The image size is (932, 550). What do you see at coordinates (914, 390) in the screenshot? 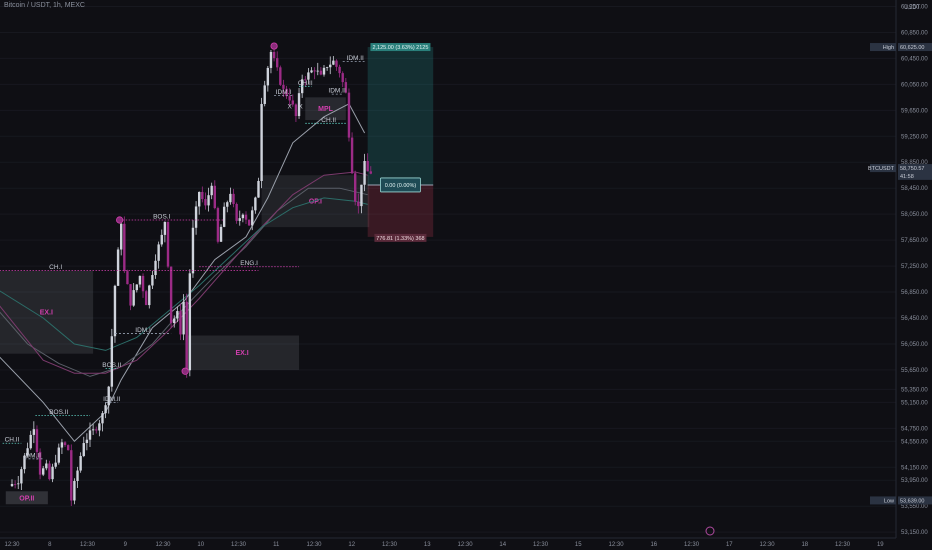
I see `price-tick-label: 55,350.00` at bounding box center [914, 390].